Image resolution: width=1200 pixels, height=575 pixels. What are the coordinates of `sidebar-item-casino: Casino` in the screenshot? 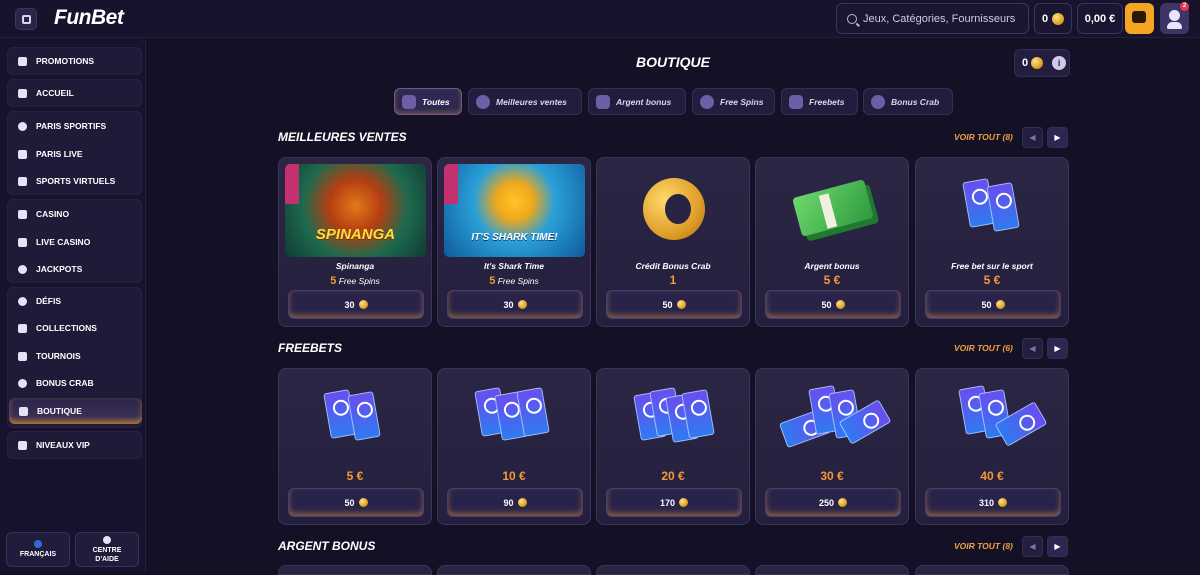 It's located at (75, 214).